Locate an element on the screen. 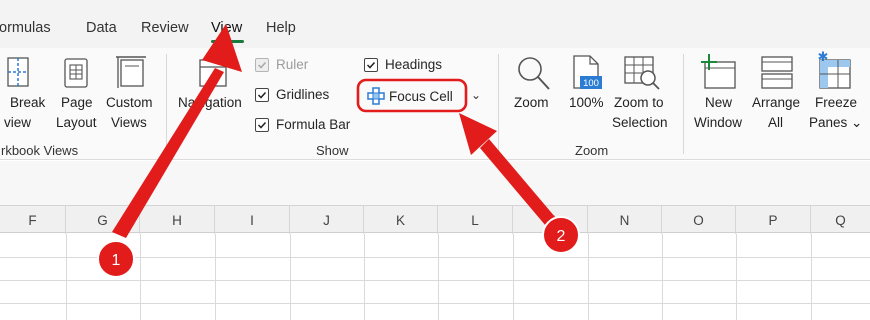  ruler-checkbox: Ruler is located at coordinates (281, 64).